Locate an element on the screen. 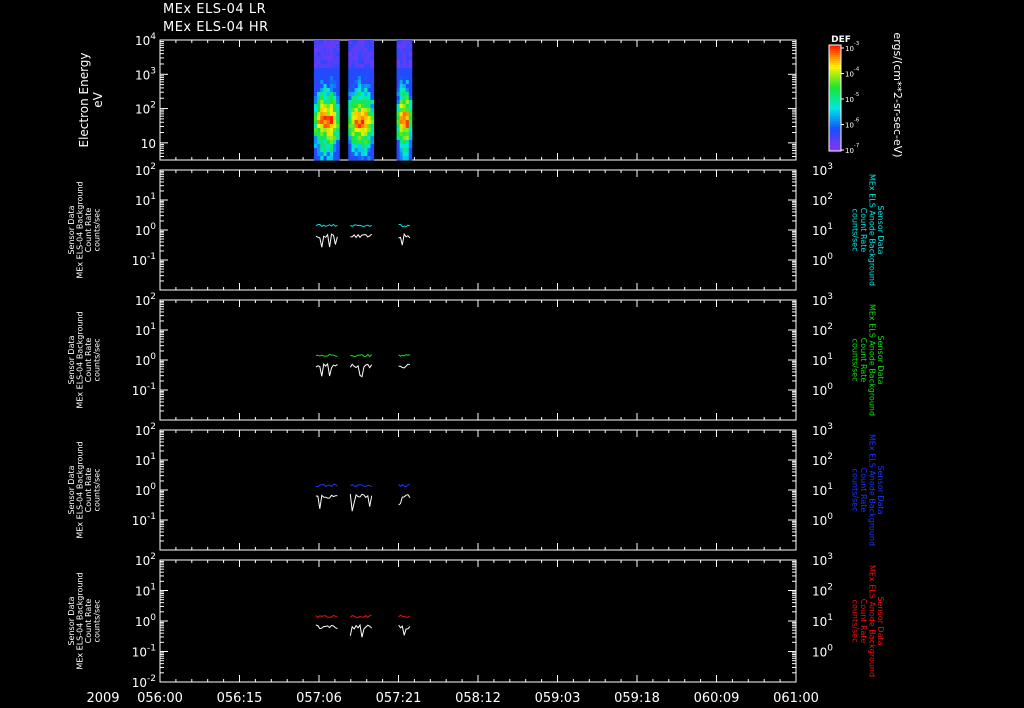 The width and height of the screenshot is (1024, 708). left-tick-label: 101 is located at coordinates (145, 460).